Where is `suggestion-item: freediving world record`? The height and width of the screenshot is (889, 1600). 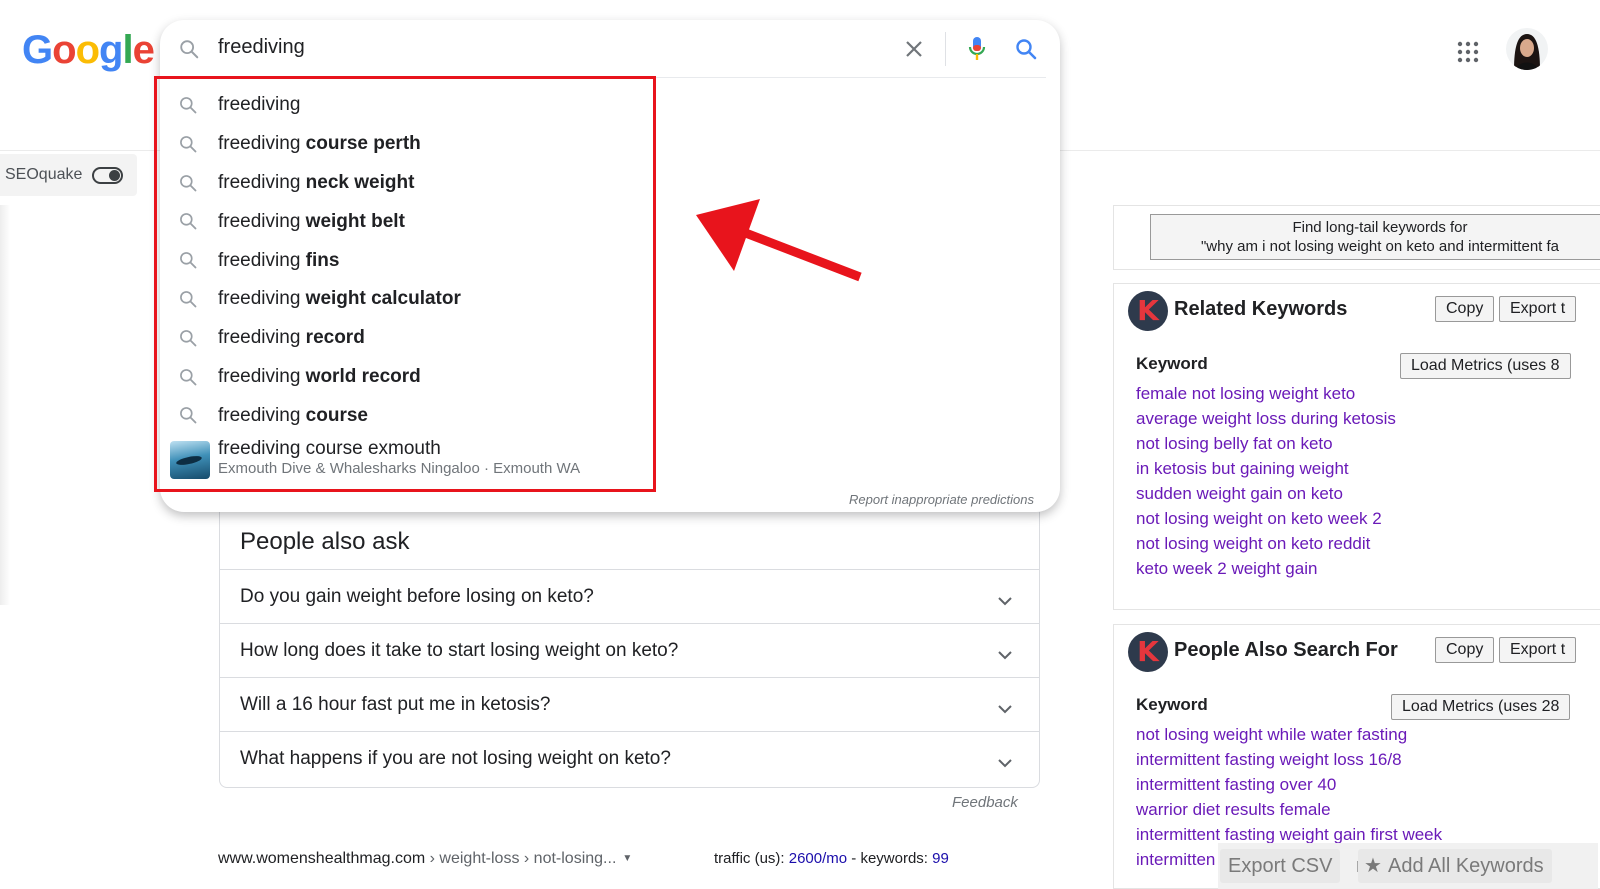 suggestion-item: freediving world record is located at coordinates (610, 377).